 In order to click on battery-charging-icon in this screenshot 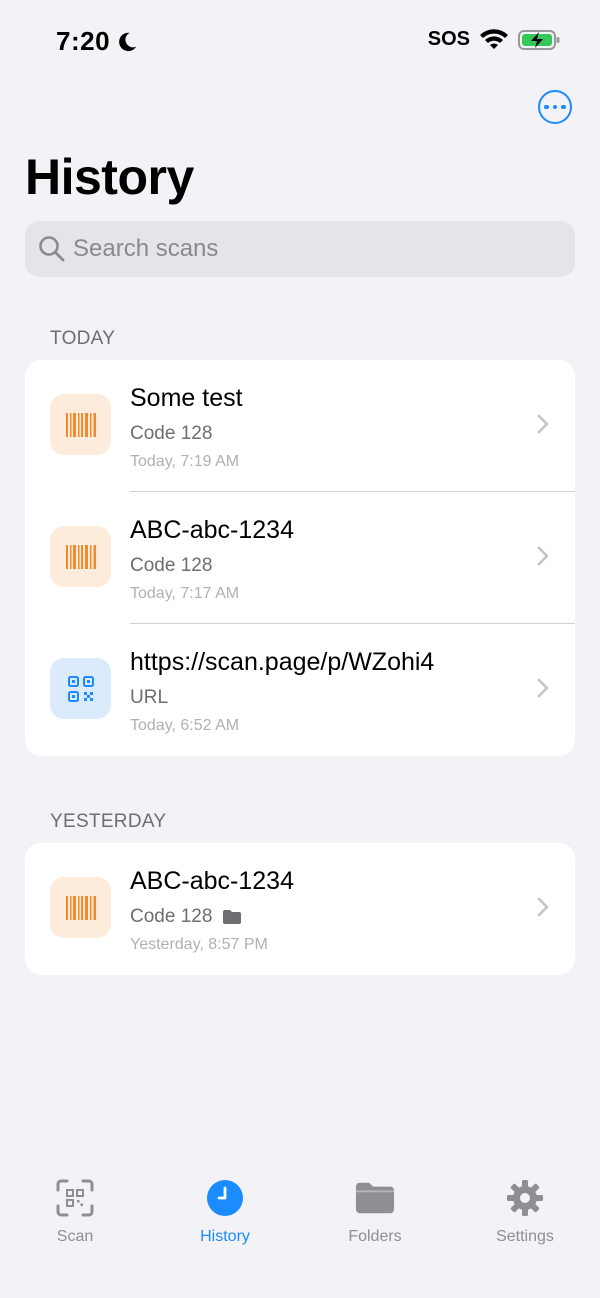, I will do `click(539, 39)`.